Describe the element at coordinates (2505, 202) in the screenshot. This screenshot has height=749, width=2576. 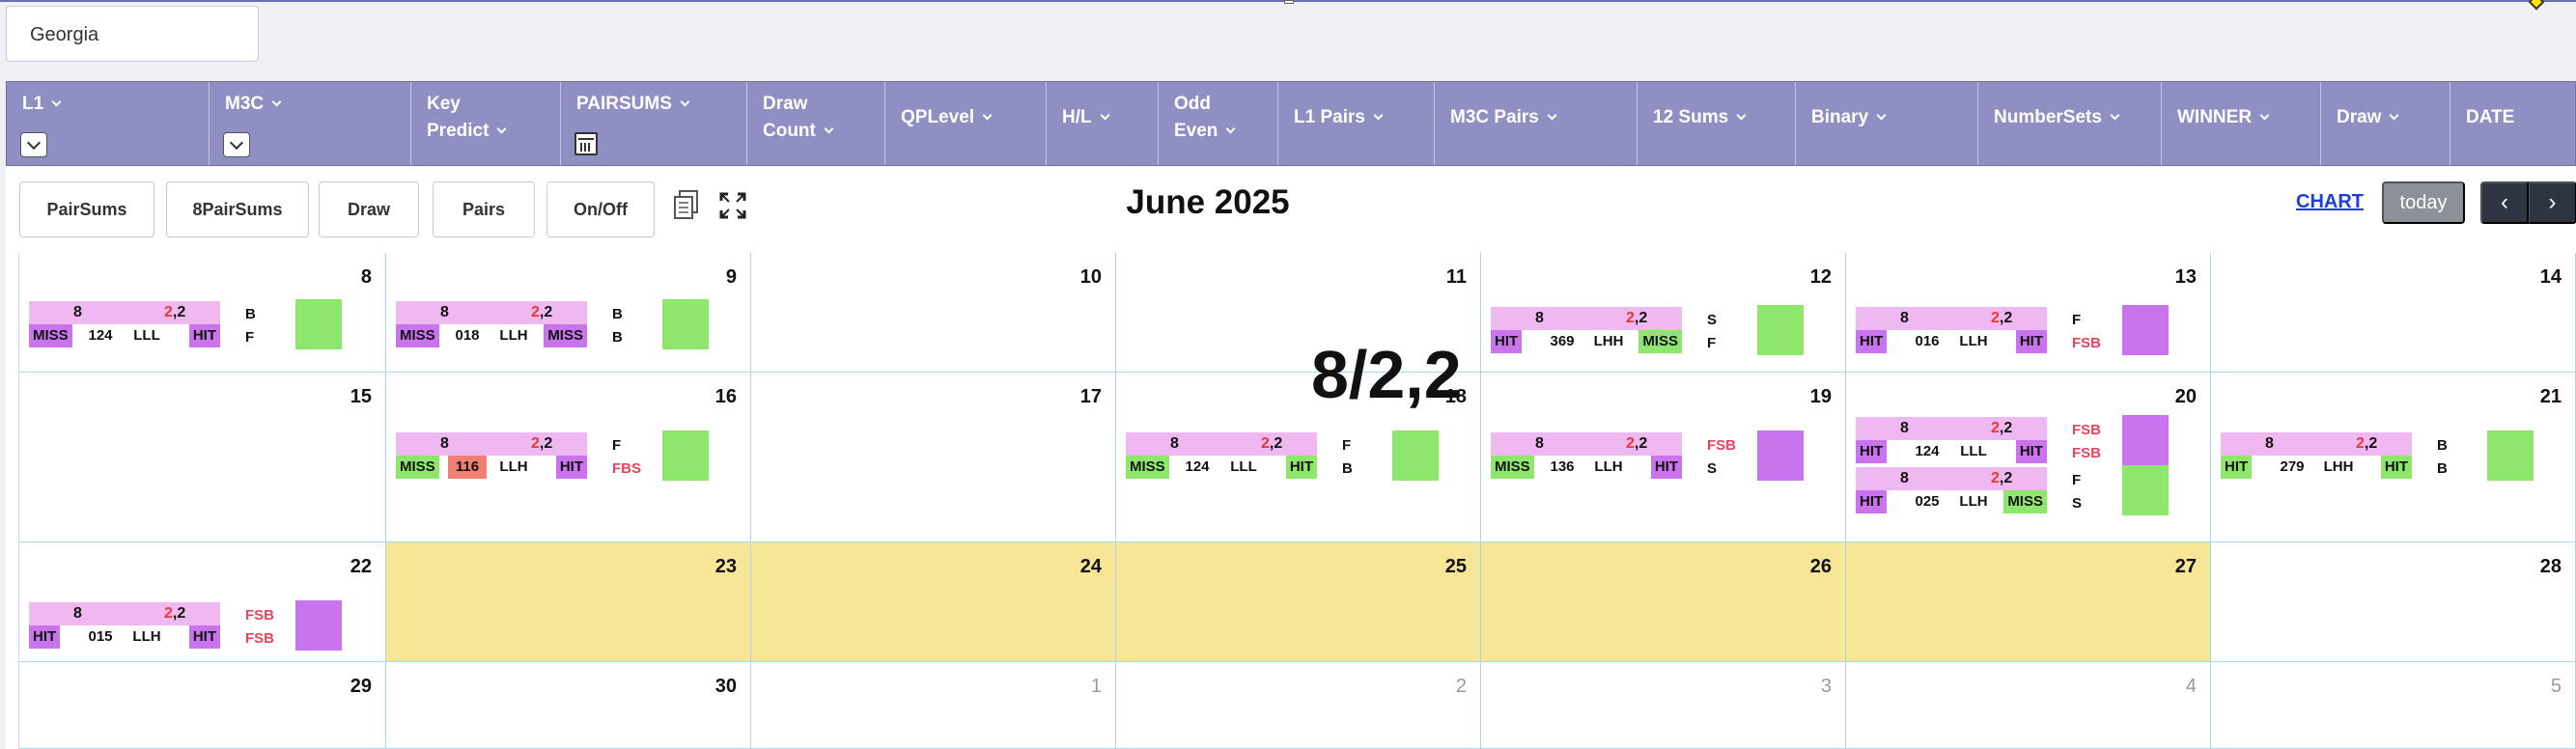
I see `prev-month-button: ‹` at that location.